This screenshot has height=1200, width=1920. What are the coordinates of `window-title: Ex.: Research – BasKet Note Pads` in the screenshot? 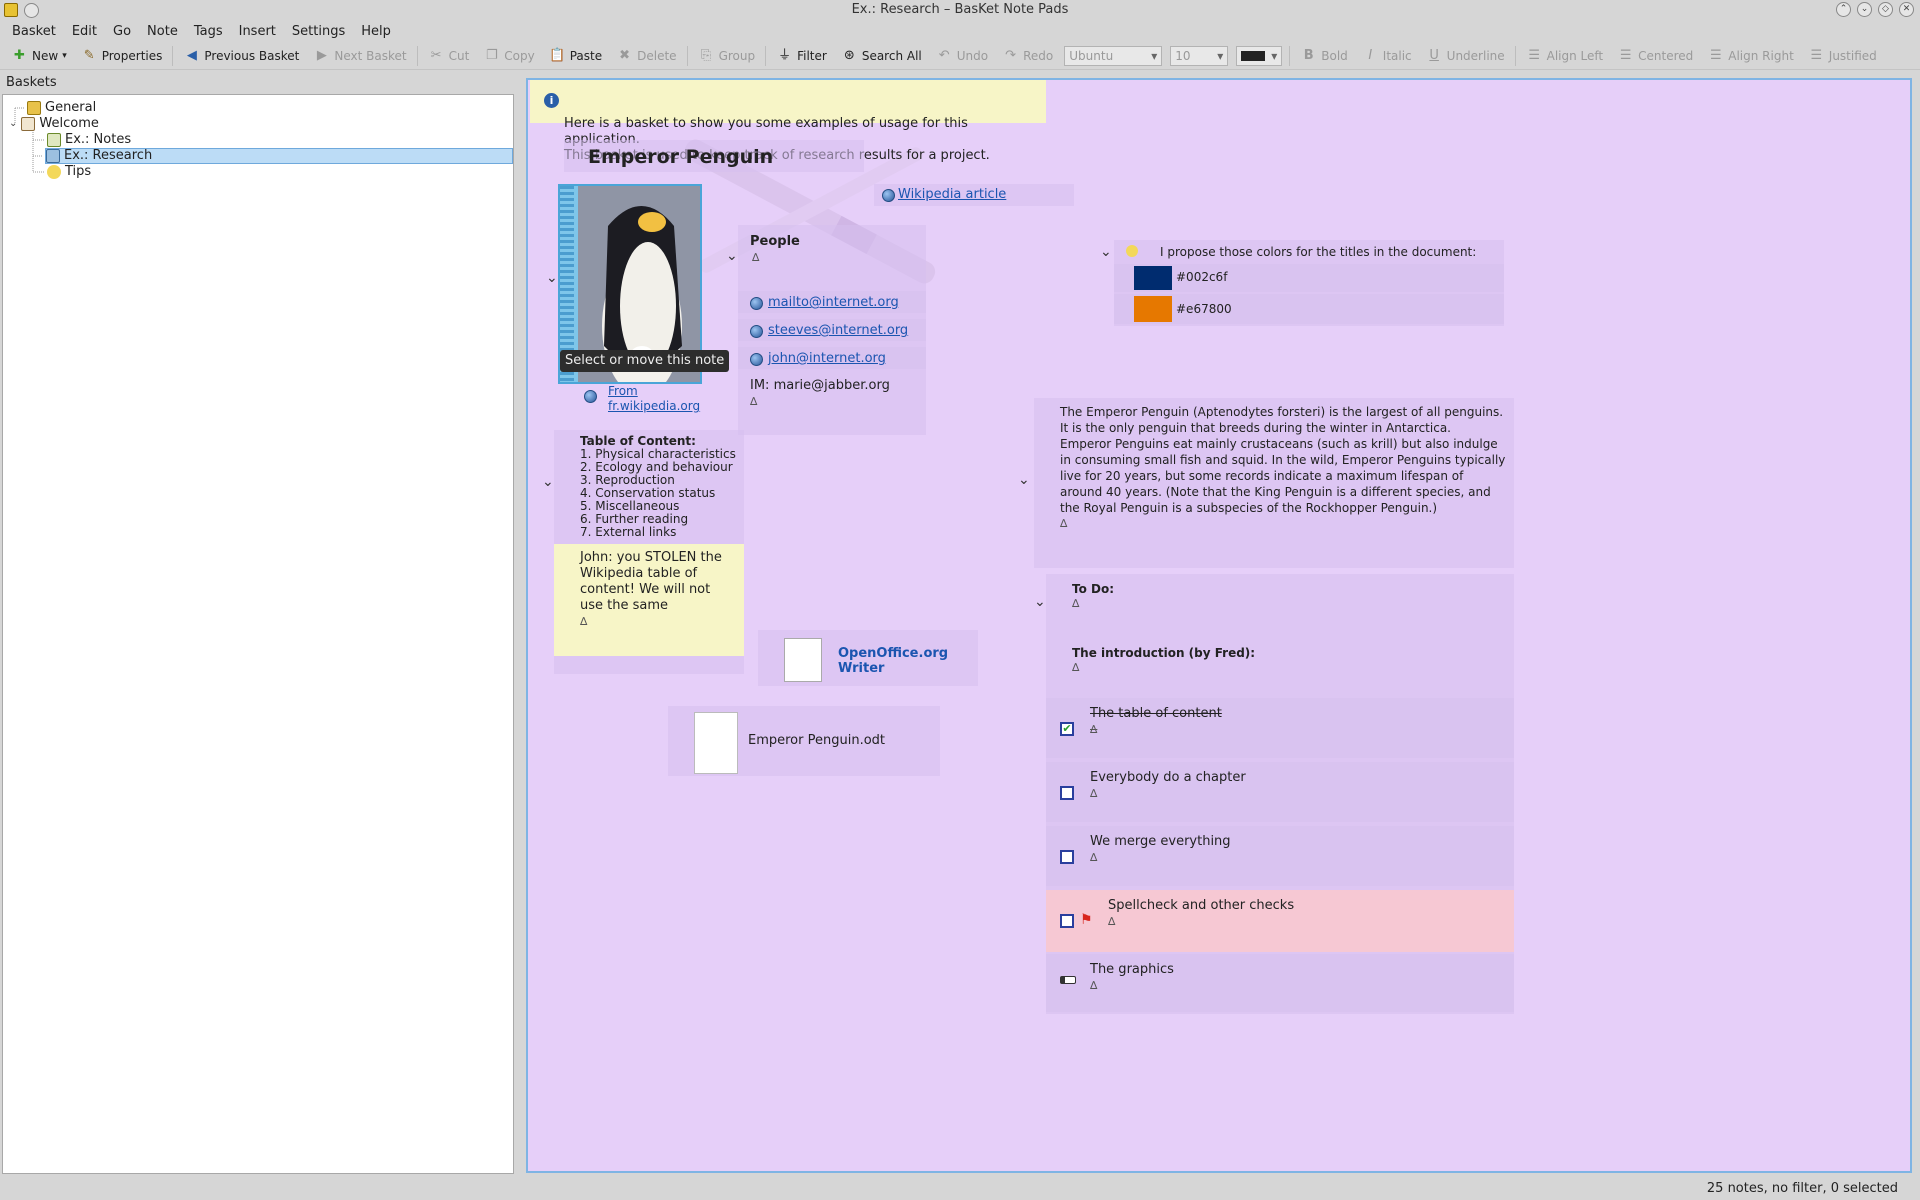 It's located at (960, 9).